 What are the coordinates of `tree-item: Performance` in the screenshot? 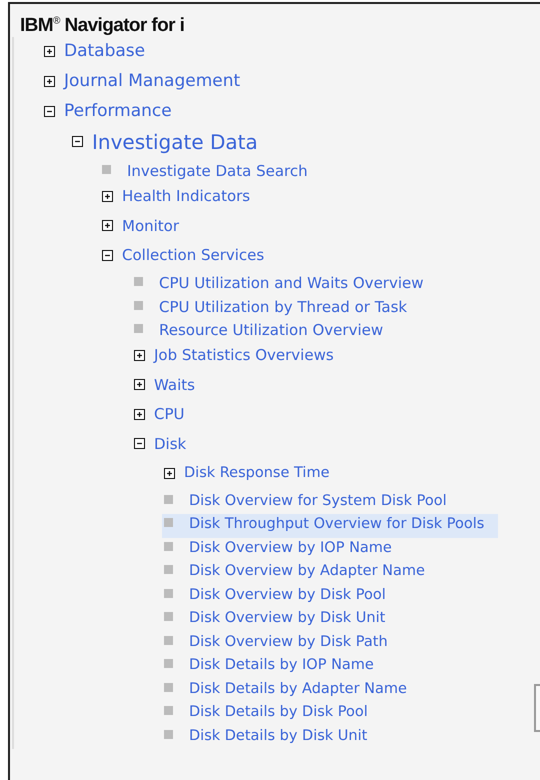 It's located at (118, 111).